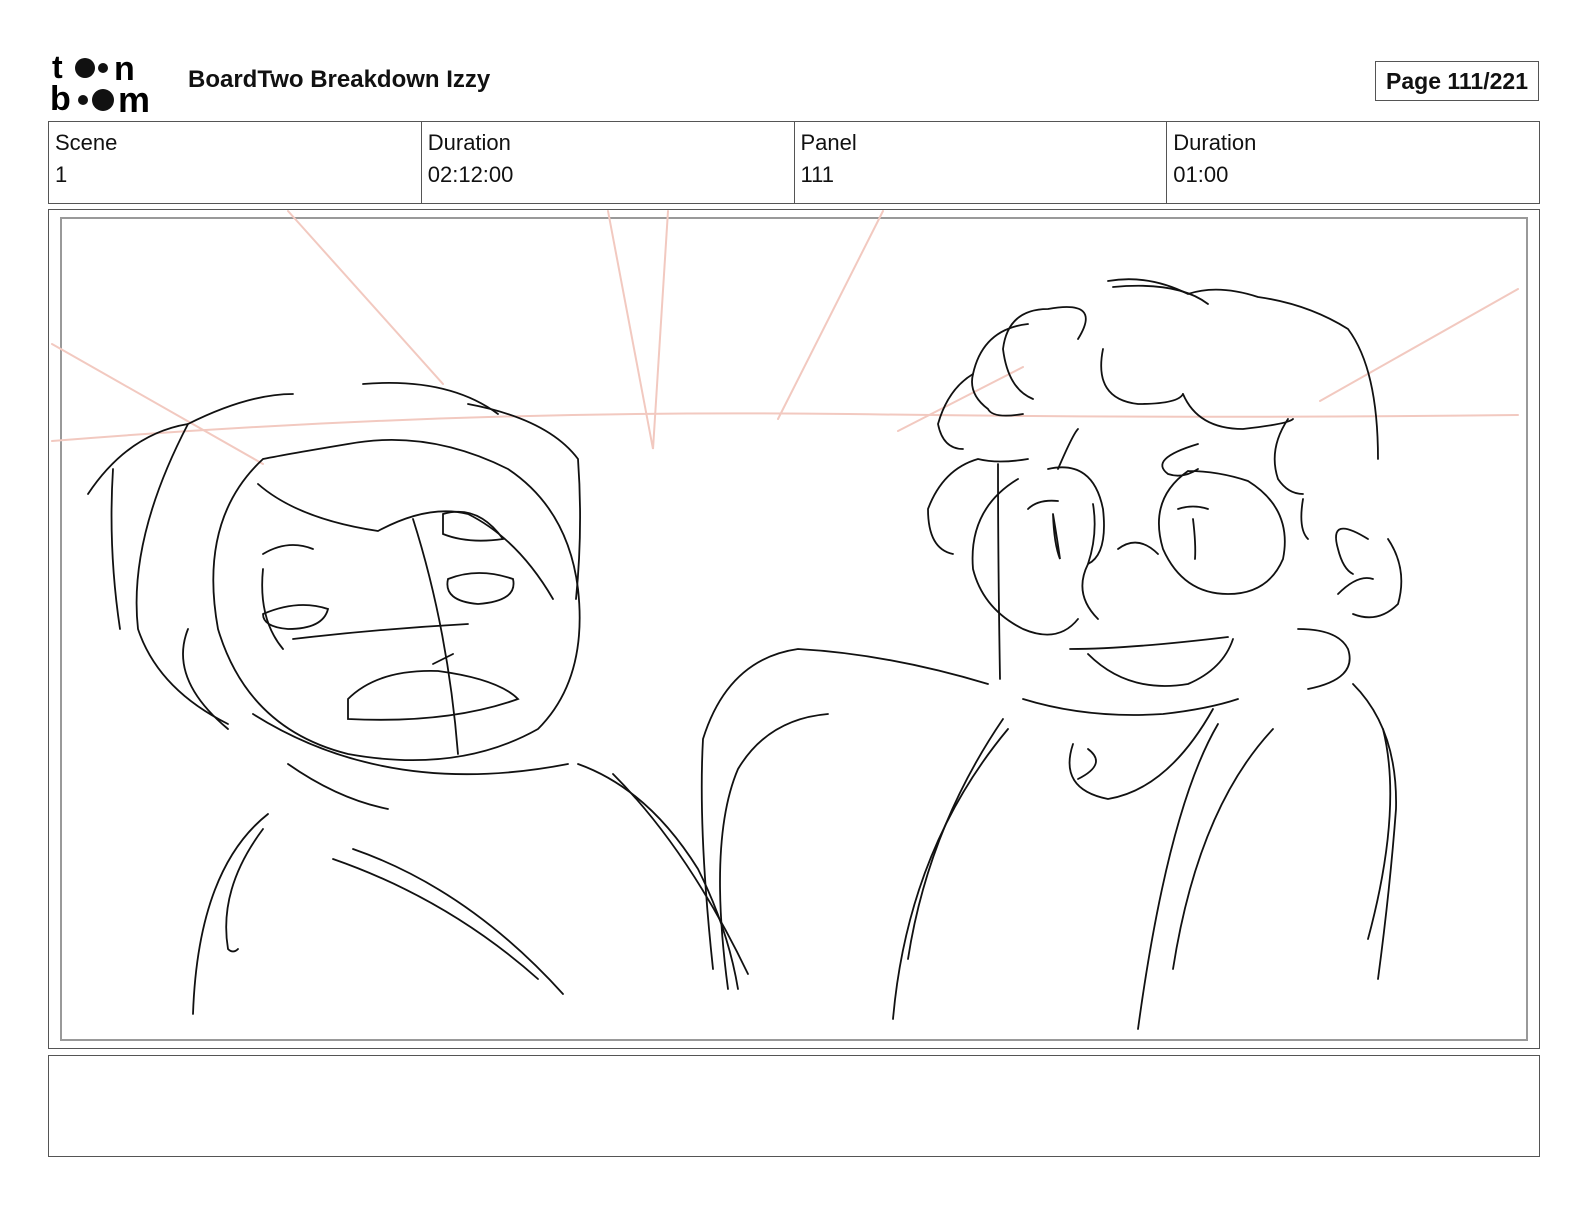  I want to click on panel-label: Panel, so click(828, 142).